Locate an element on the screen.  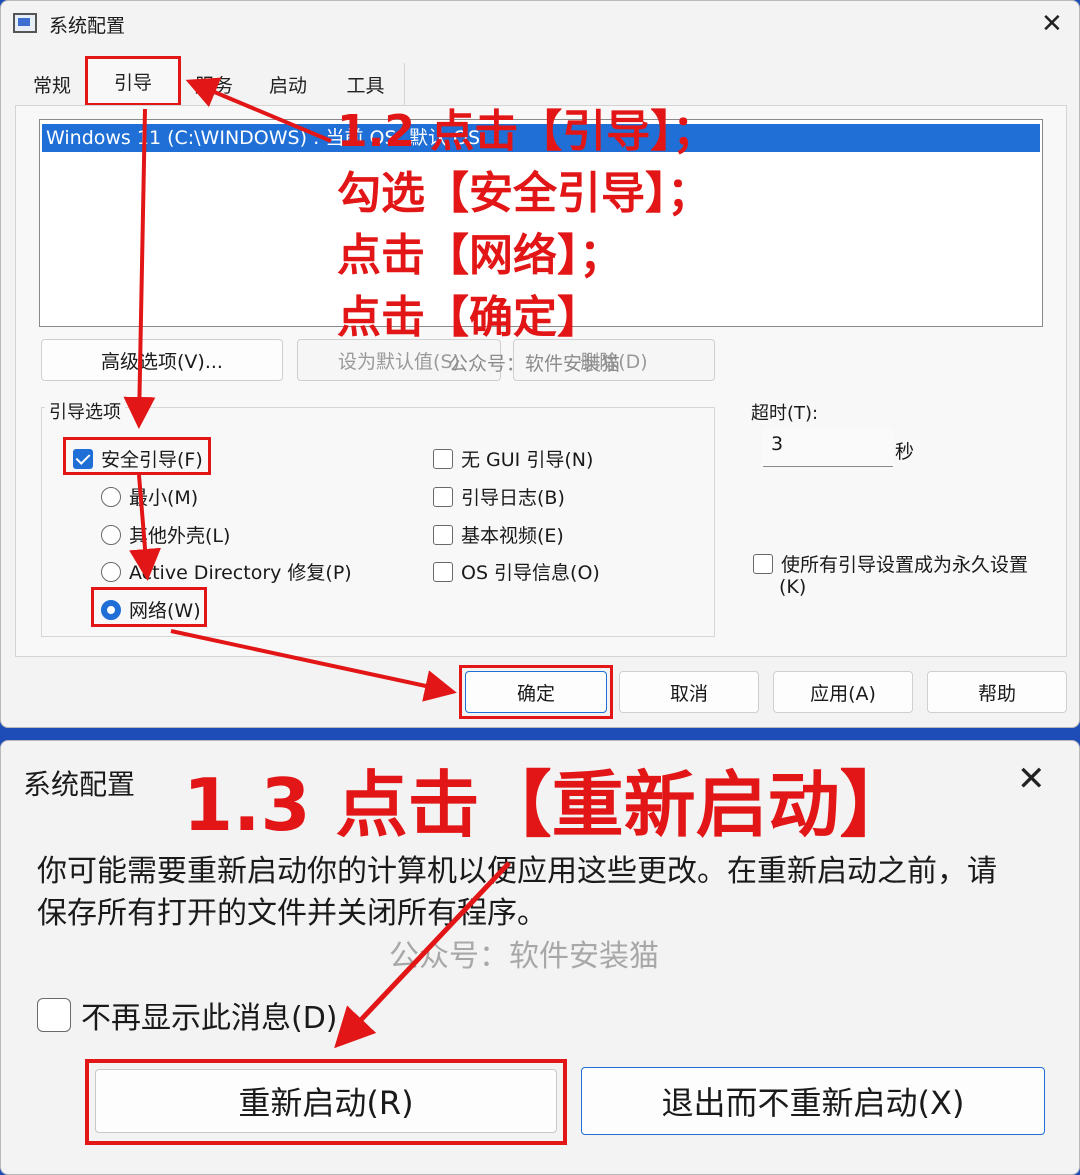
annotation-arrows is located at coordinates (422, 955).